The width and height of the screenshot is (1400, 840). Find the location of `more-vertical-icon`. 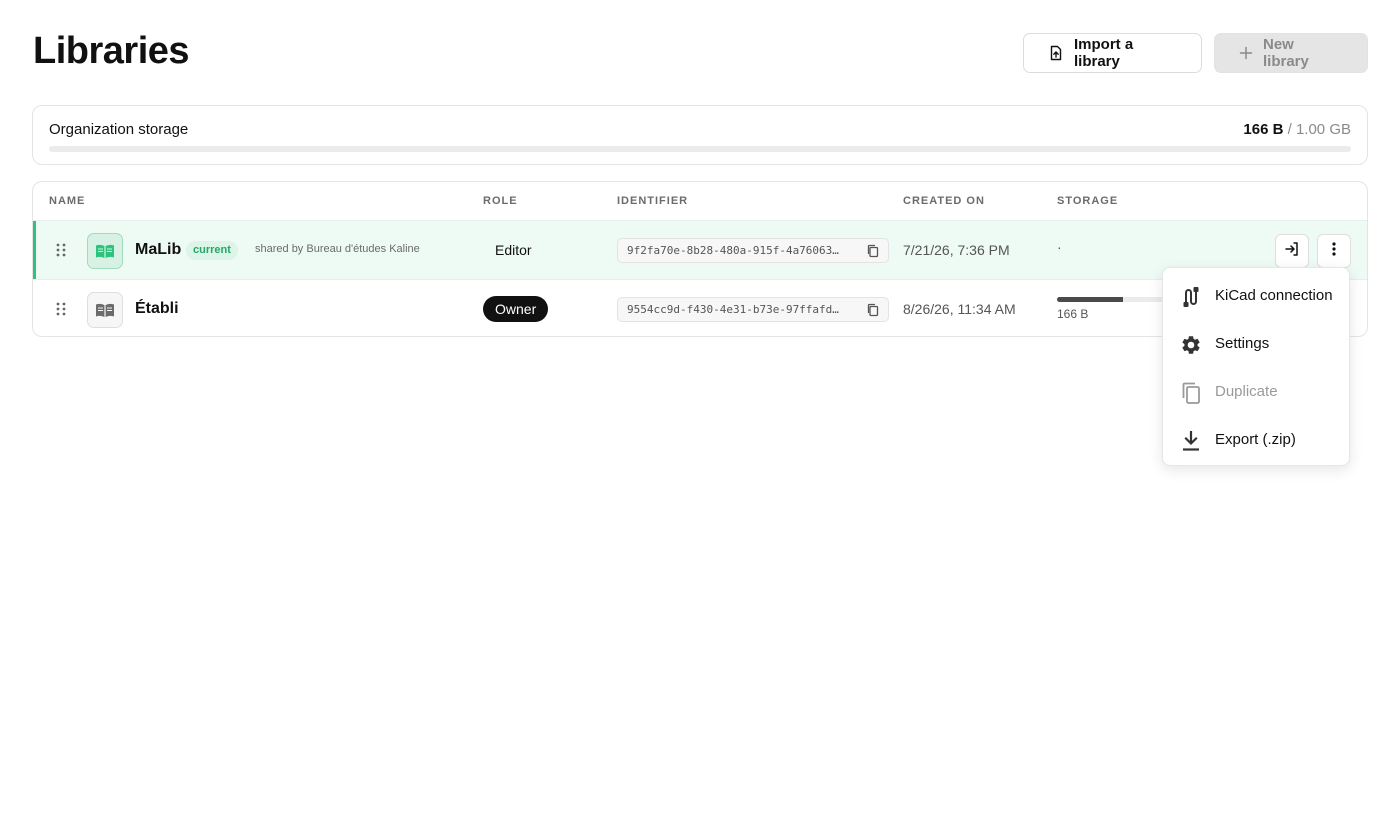

more-vertical-icon is located at coordinates (1334, 251).